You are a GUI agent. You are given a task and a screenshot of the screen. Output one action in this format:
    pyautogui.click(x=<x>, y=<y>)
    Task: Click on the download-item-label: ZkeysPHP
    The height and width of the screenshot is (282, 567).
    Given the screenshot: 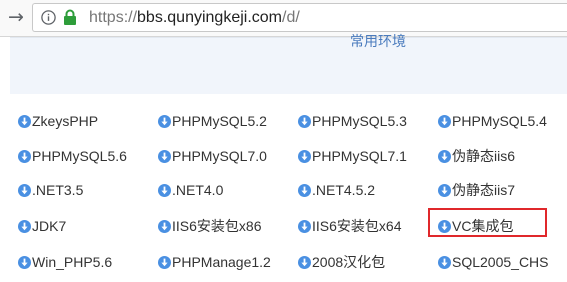 What is the action you would take?
    pyautogui.click(x=65, y=121)
    